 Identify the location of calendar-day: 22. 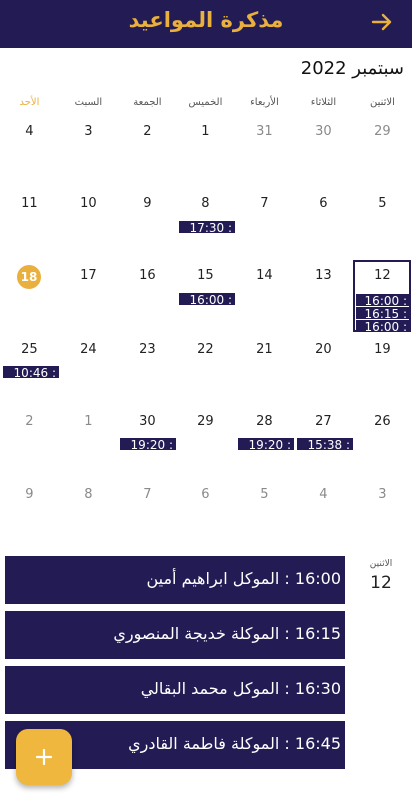
(205, 349).